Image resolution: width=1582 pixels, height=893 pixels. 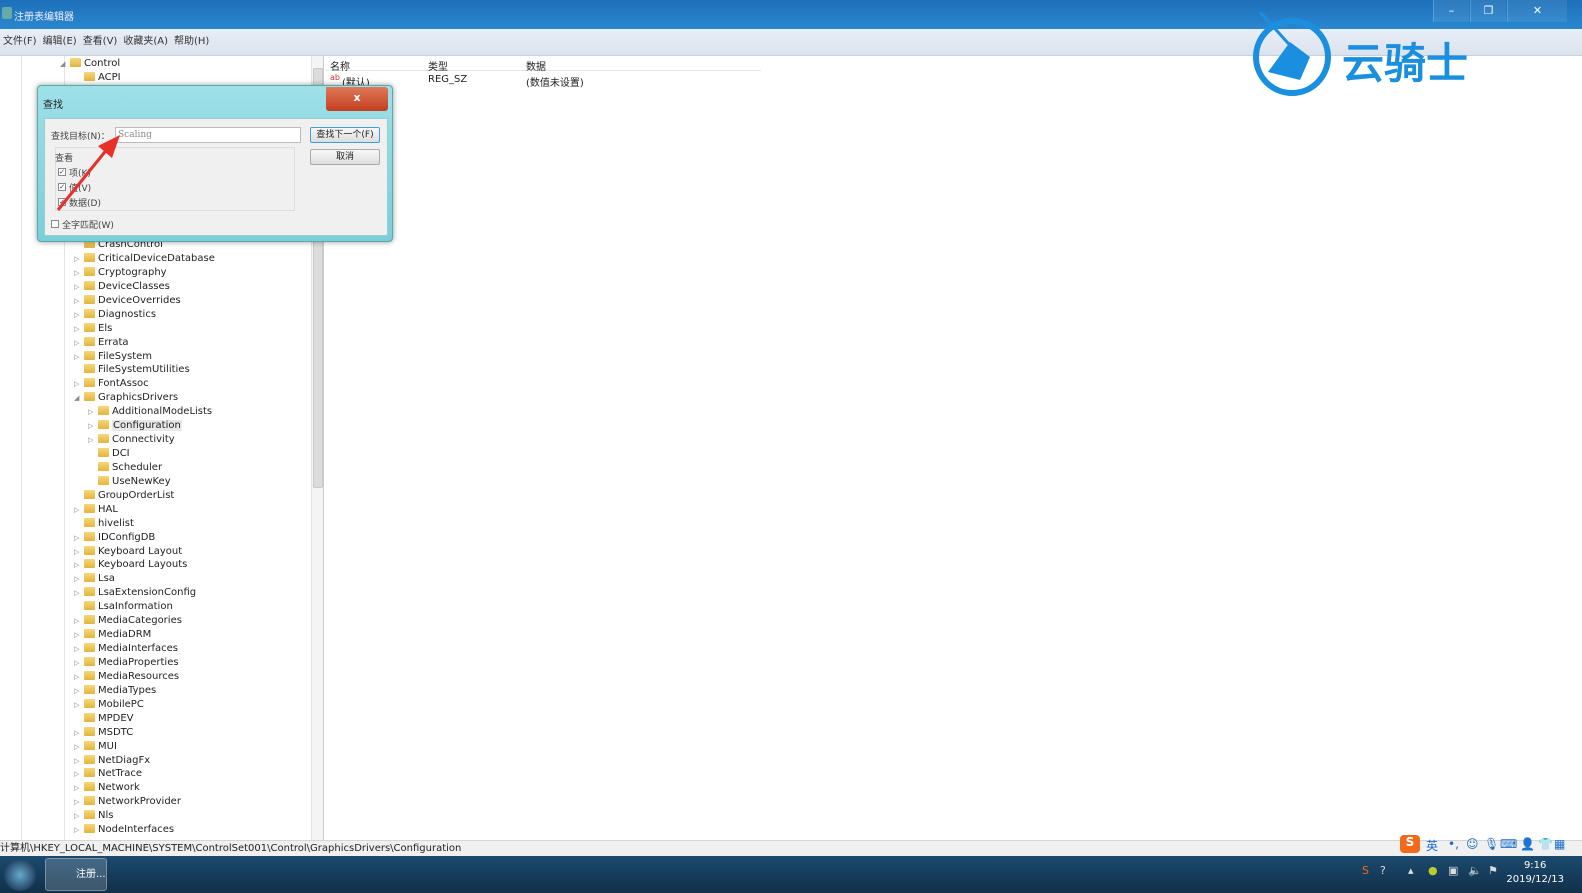 I want to click on annotation-arrow, so click(x=88, y=173).